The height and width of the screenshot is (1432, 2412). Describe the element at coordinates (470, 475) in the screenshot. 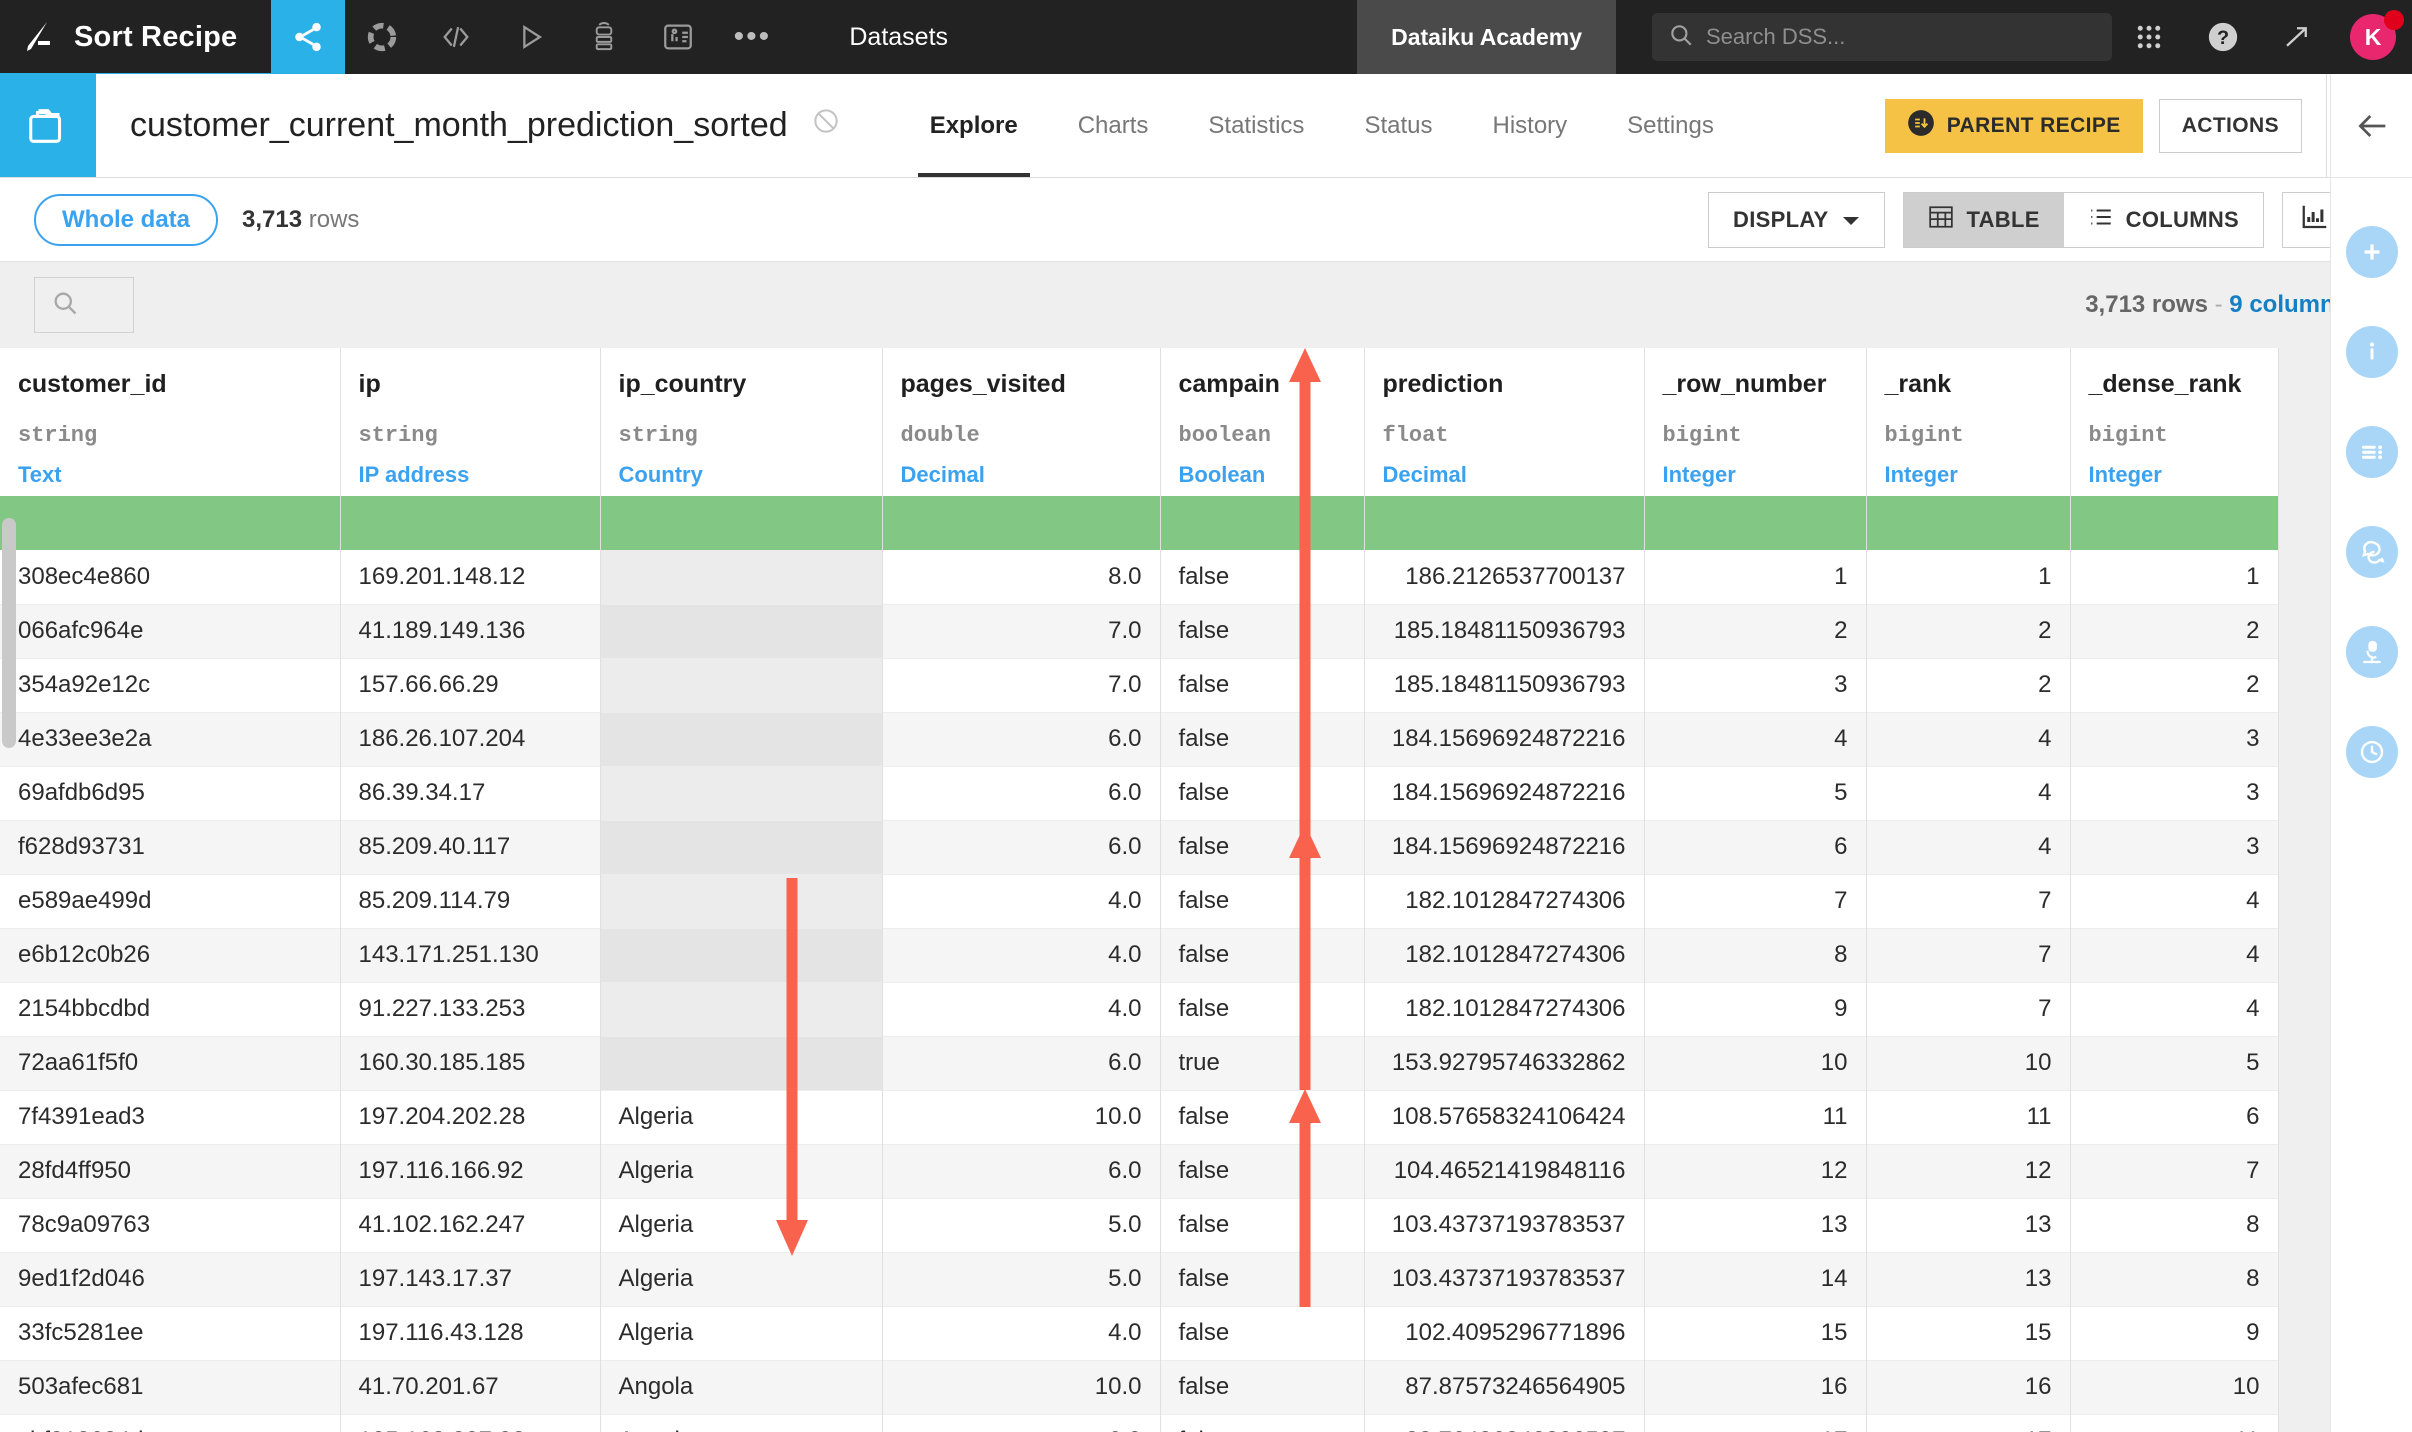

I see `column-meaning: IP address` at that location.